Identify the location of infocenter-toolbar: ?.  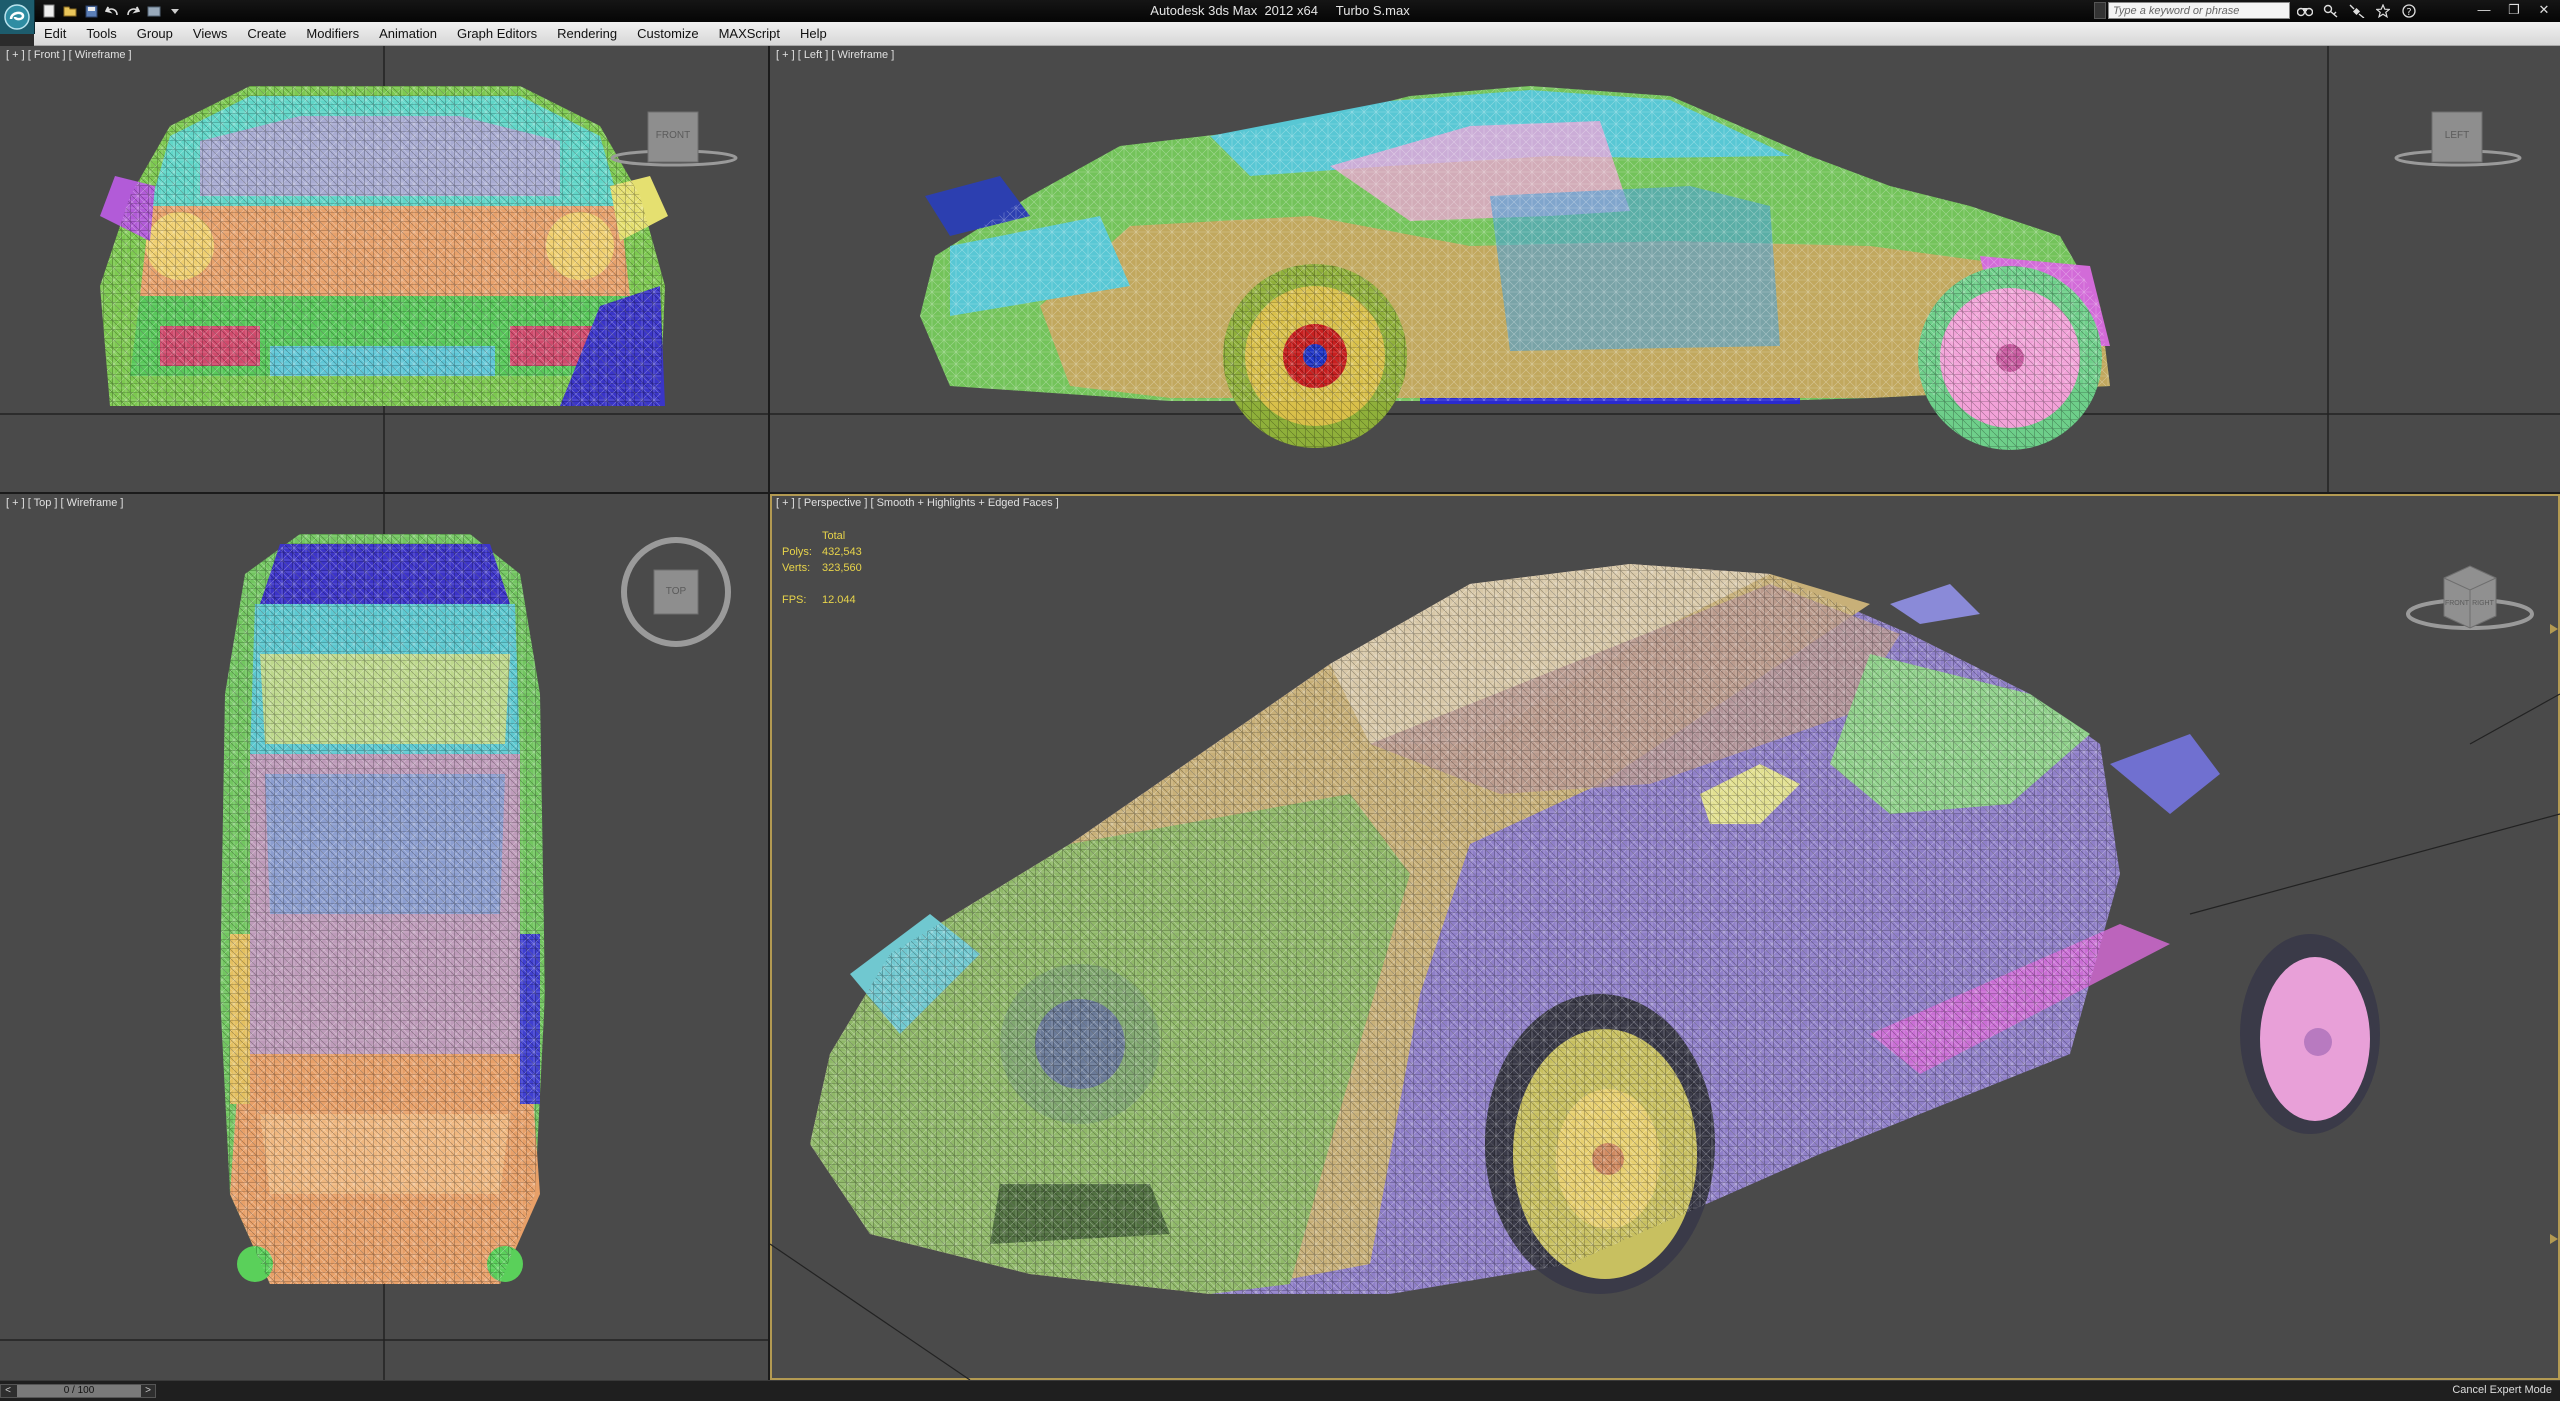
(2357, 11).